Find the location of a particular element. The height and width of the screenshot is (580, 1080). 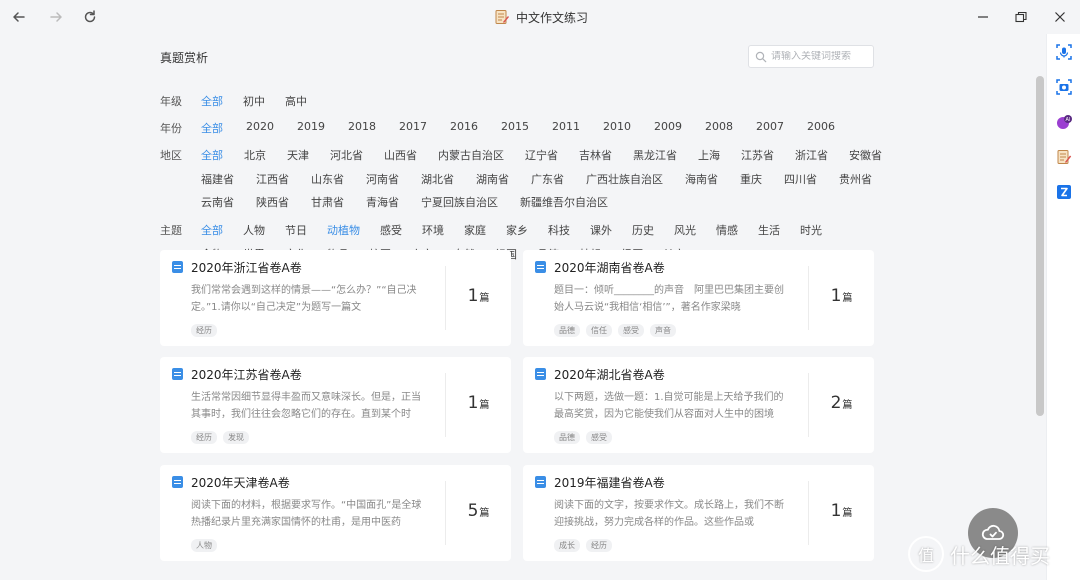

filter-option: 2016 is located at coordinates (464, 128).